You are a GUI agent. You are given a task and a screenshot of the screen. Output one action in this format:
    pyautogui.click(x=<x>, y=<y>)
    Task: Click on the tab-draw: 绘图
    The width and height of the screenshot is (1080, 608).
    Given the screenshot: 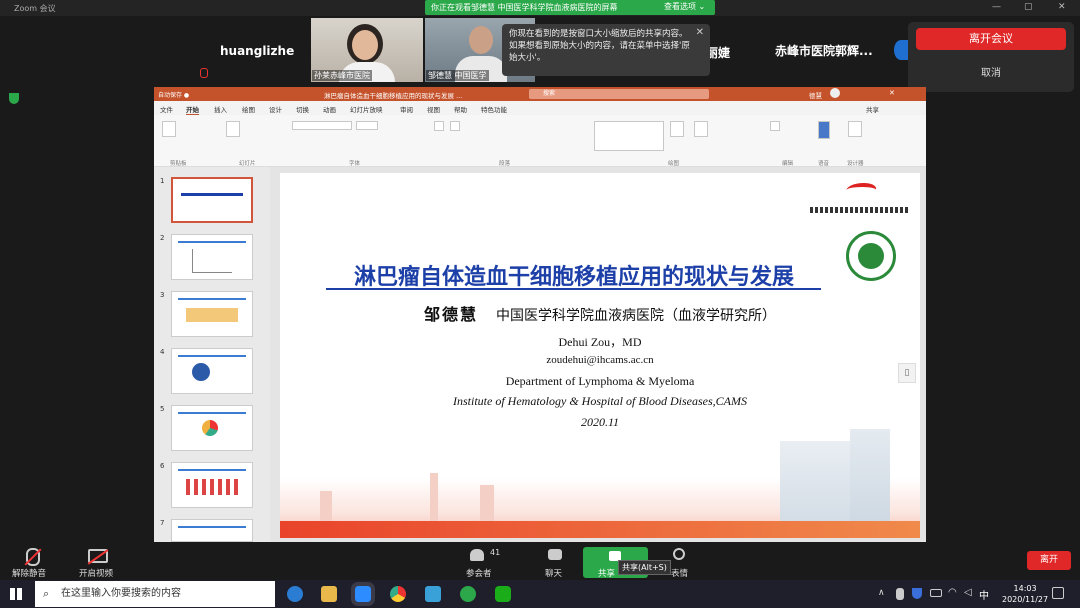 What is the action you would take?
    pyautogui.click(x=248, y=109)
    